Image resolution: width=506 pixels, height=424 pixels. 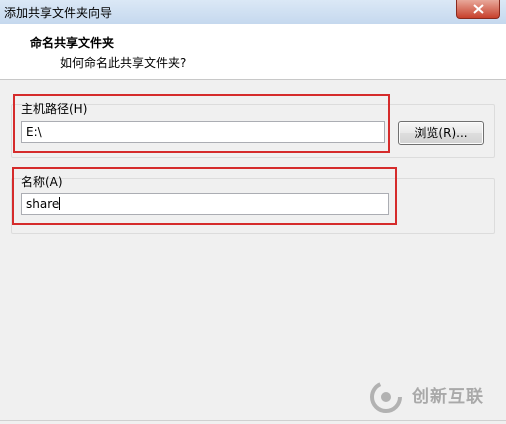 I want to click on page-title: 命名共享文件夹, so click(x=72, y=43).